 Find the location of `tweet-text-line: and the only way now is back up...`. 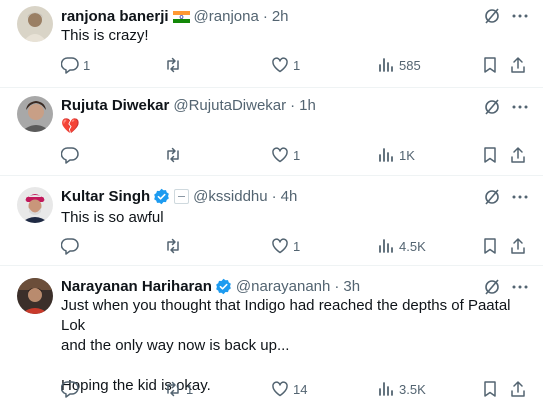

tweet-text-line: and the only way now is back up... is located at coordinates (175, 345).